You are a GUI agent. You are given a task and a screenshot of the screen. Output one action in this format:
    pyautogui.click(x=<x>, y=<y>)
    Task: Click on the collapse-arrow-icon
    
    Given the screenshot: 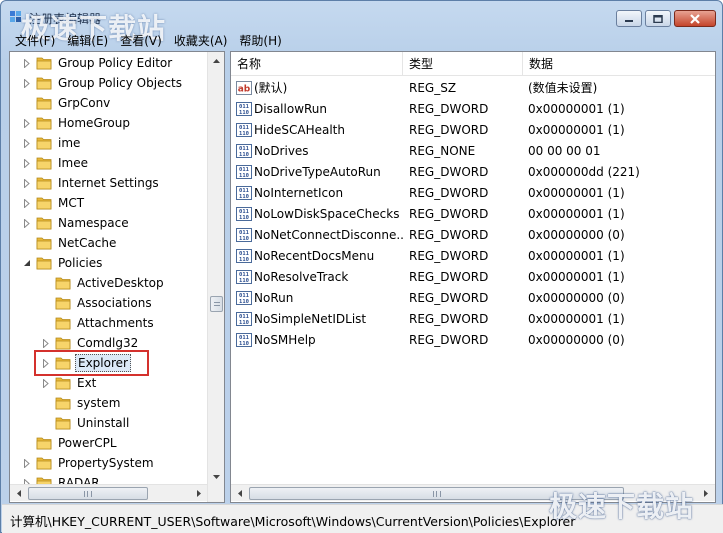 What is the action you would take?
    pyautogui.click(x=27, y=263)
    